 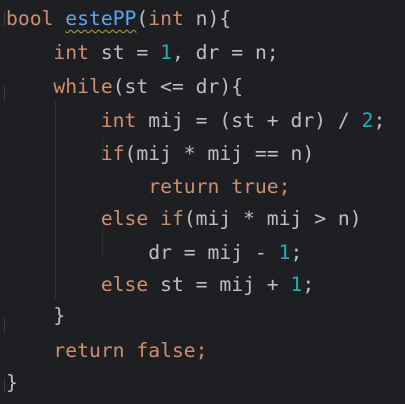 I want to click on code-line-4: int mij = (st + dr) / 2;, so click(x=196, y=121).